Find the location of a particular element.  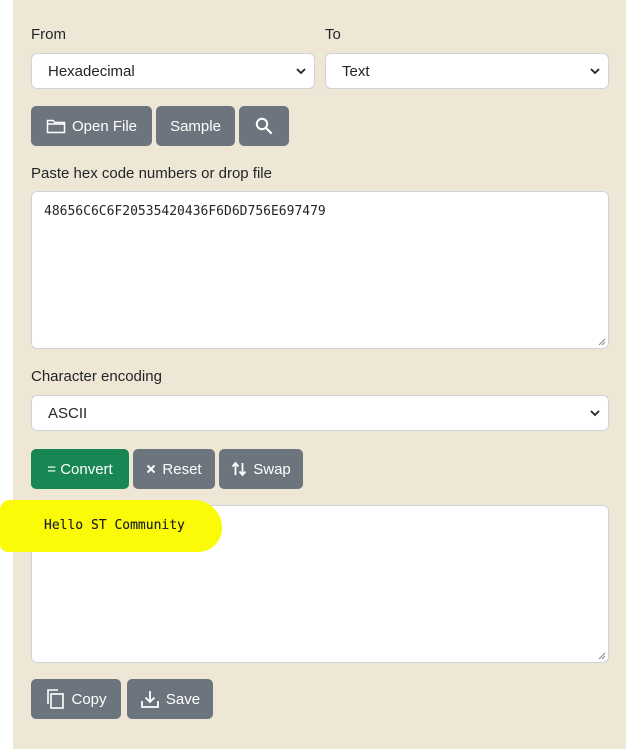

text-output-overlay: Hello ST Community is located at coordinates (131, 525).